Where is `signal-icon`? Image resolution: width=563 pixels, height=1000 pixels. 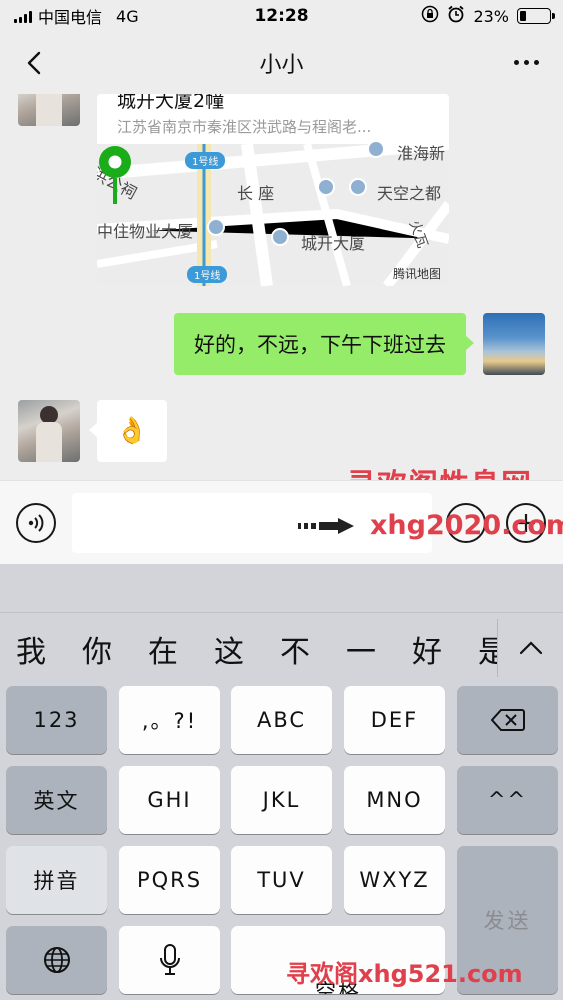 signal-icon is located at coordinates (23, 16).